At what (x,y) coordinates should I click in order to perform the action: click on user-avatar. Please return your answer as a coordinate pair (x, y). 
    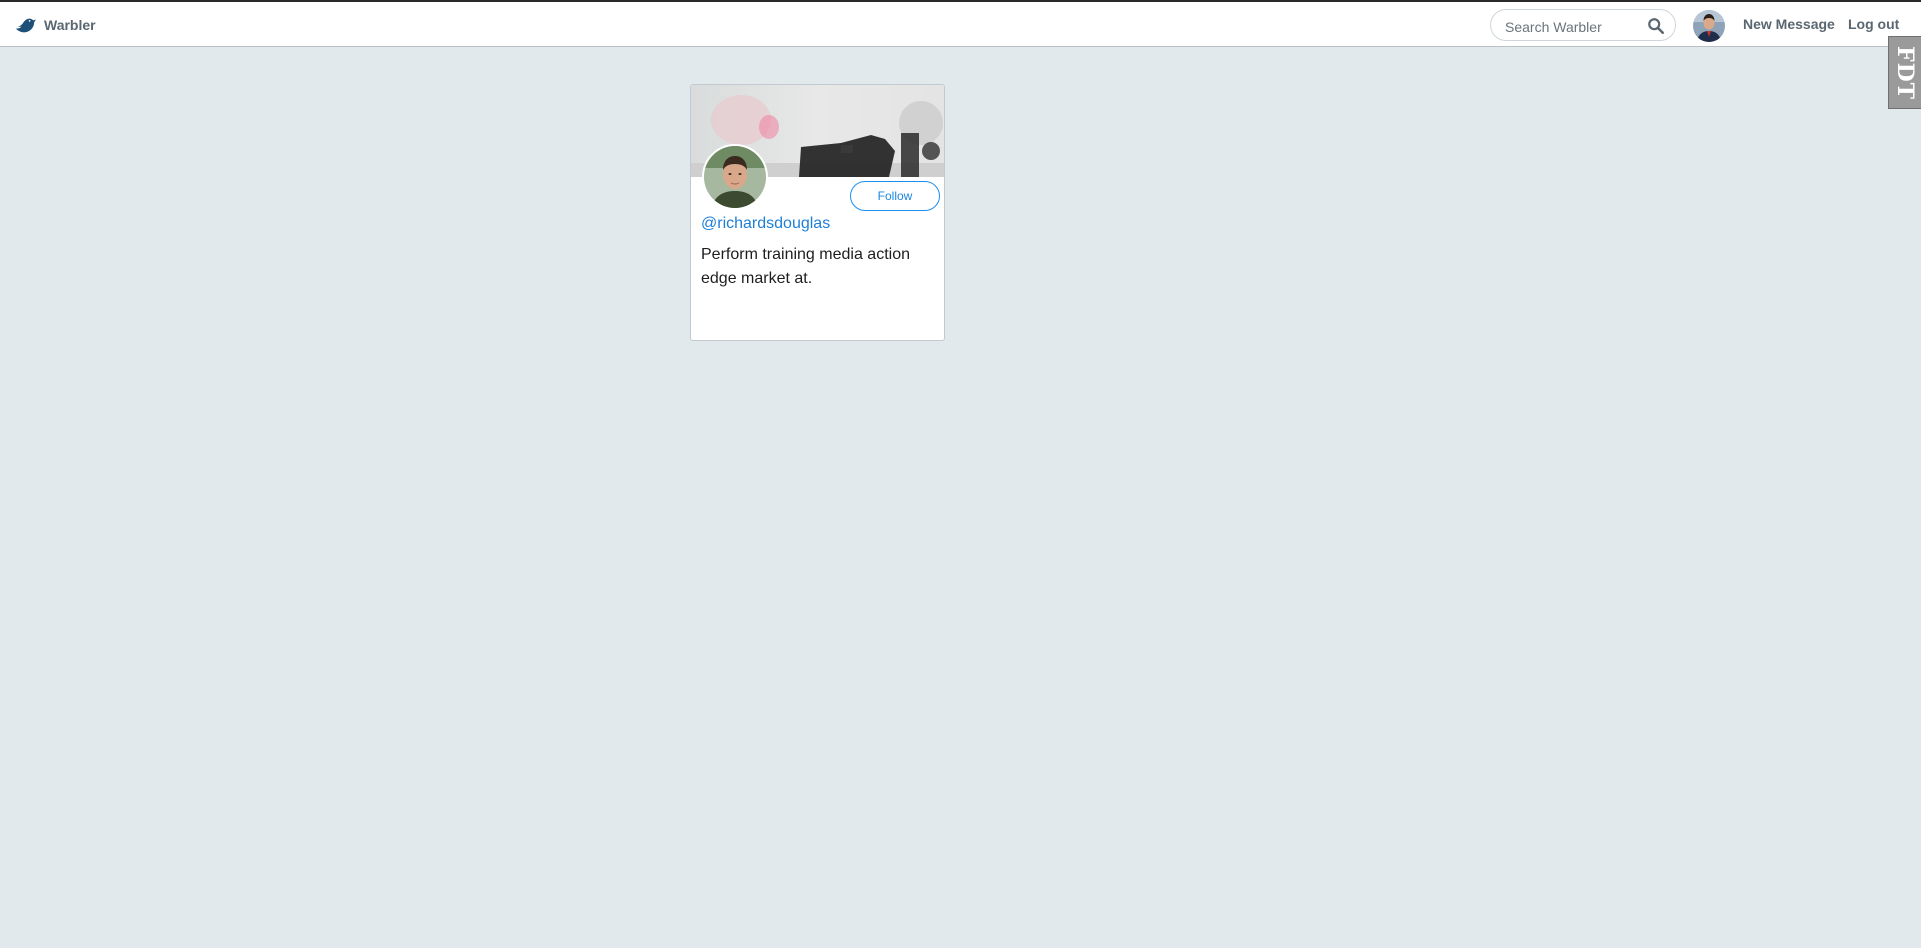
    Looking at the image, I should click on (735, 177).